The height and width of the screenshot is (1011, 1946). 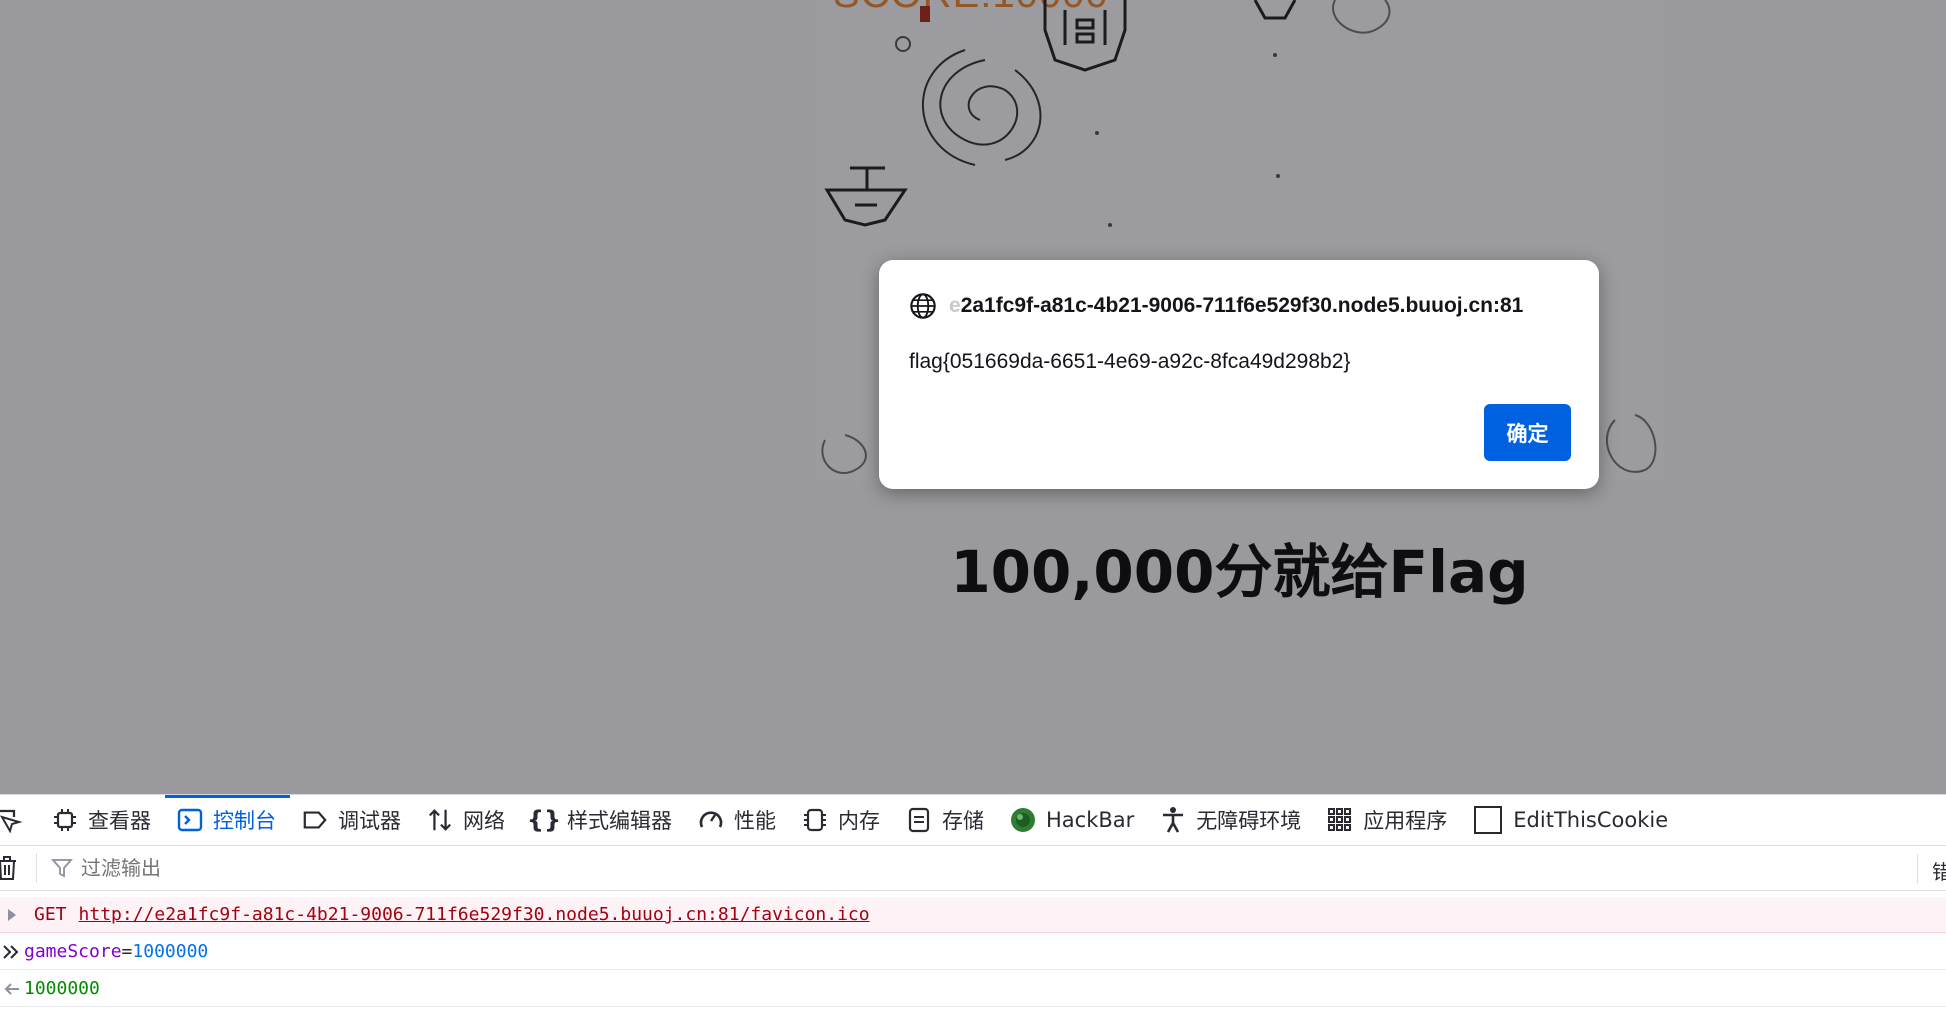 I want to click on checkbox-icon, so click(x=1488, y=820).